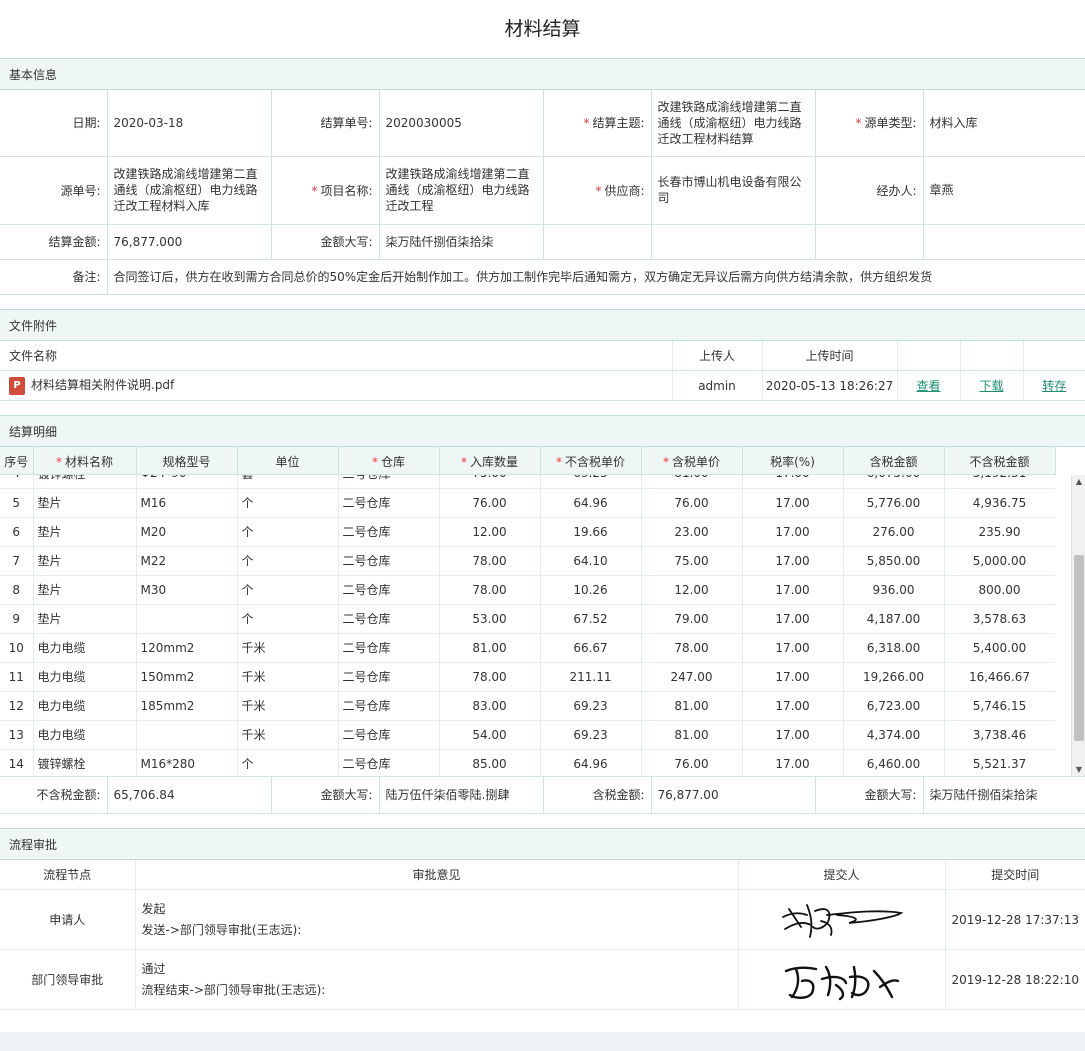  I want to click on settle-no-value: 2020030005, so click(461, 123).